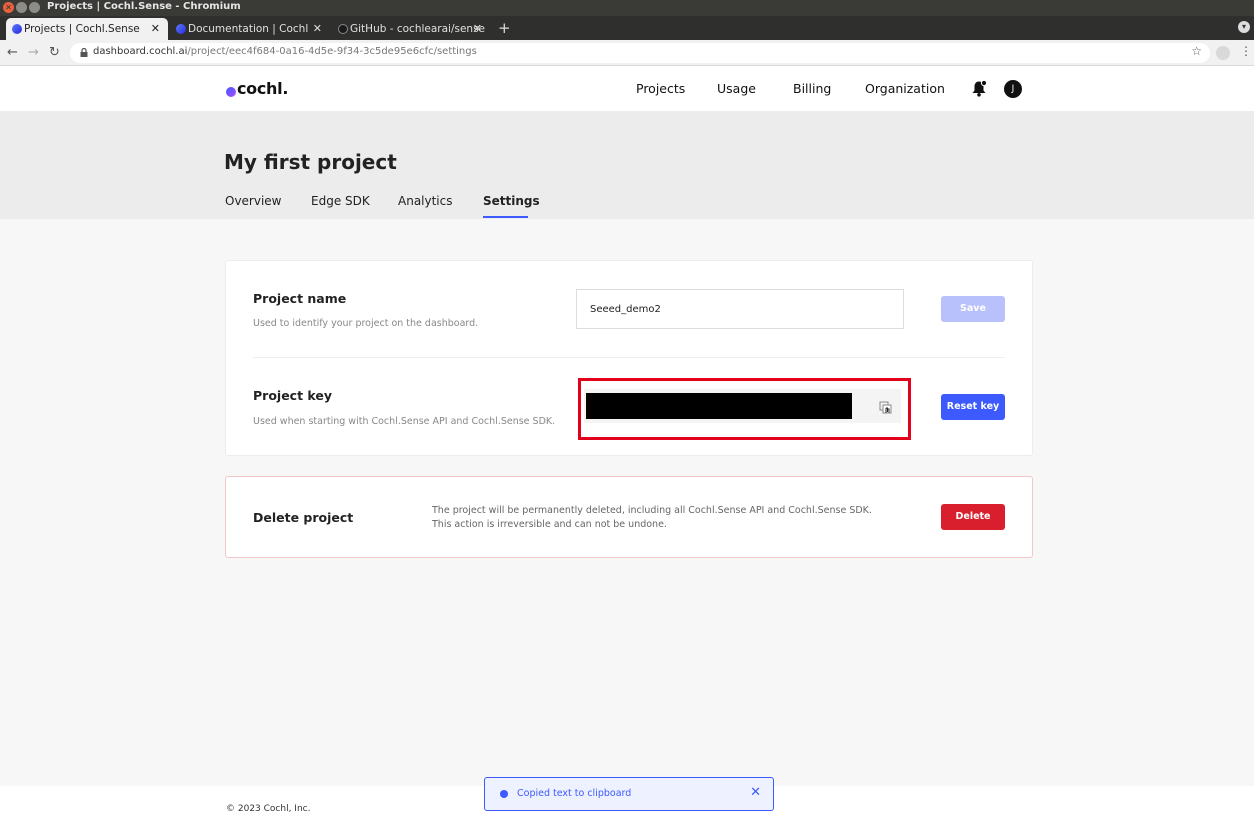 The width and height of the screenshot is (1254, 824). Describe the element at coordinates (740, 309) in the screenshot. I see `project-name-input` at that location.